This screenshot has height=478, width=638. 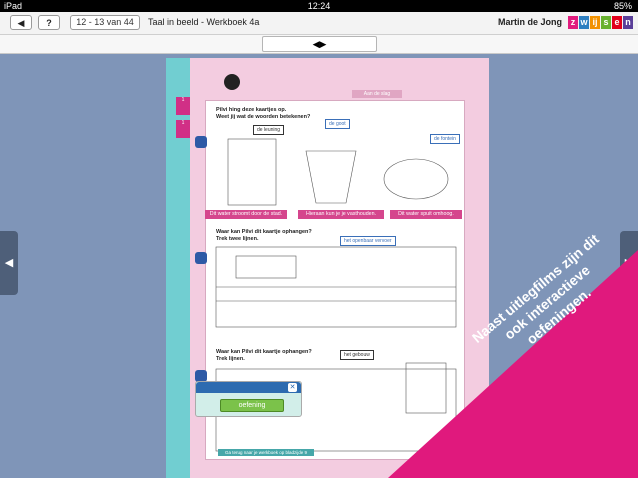 I want to click on zwijsen-logo: z w ij s e n, so click(x=600, y=22).